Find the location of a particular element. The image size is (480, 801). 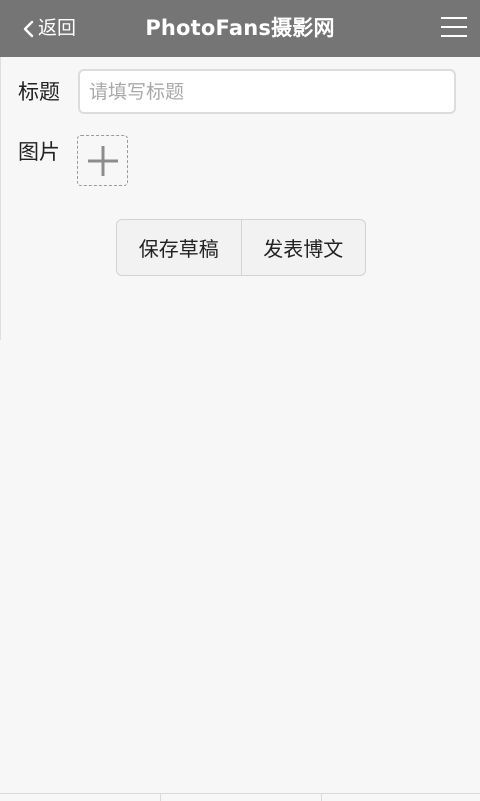

image-label: 图片 is located at coordinates (39, 152).